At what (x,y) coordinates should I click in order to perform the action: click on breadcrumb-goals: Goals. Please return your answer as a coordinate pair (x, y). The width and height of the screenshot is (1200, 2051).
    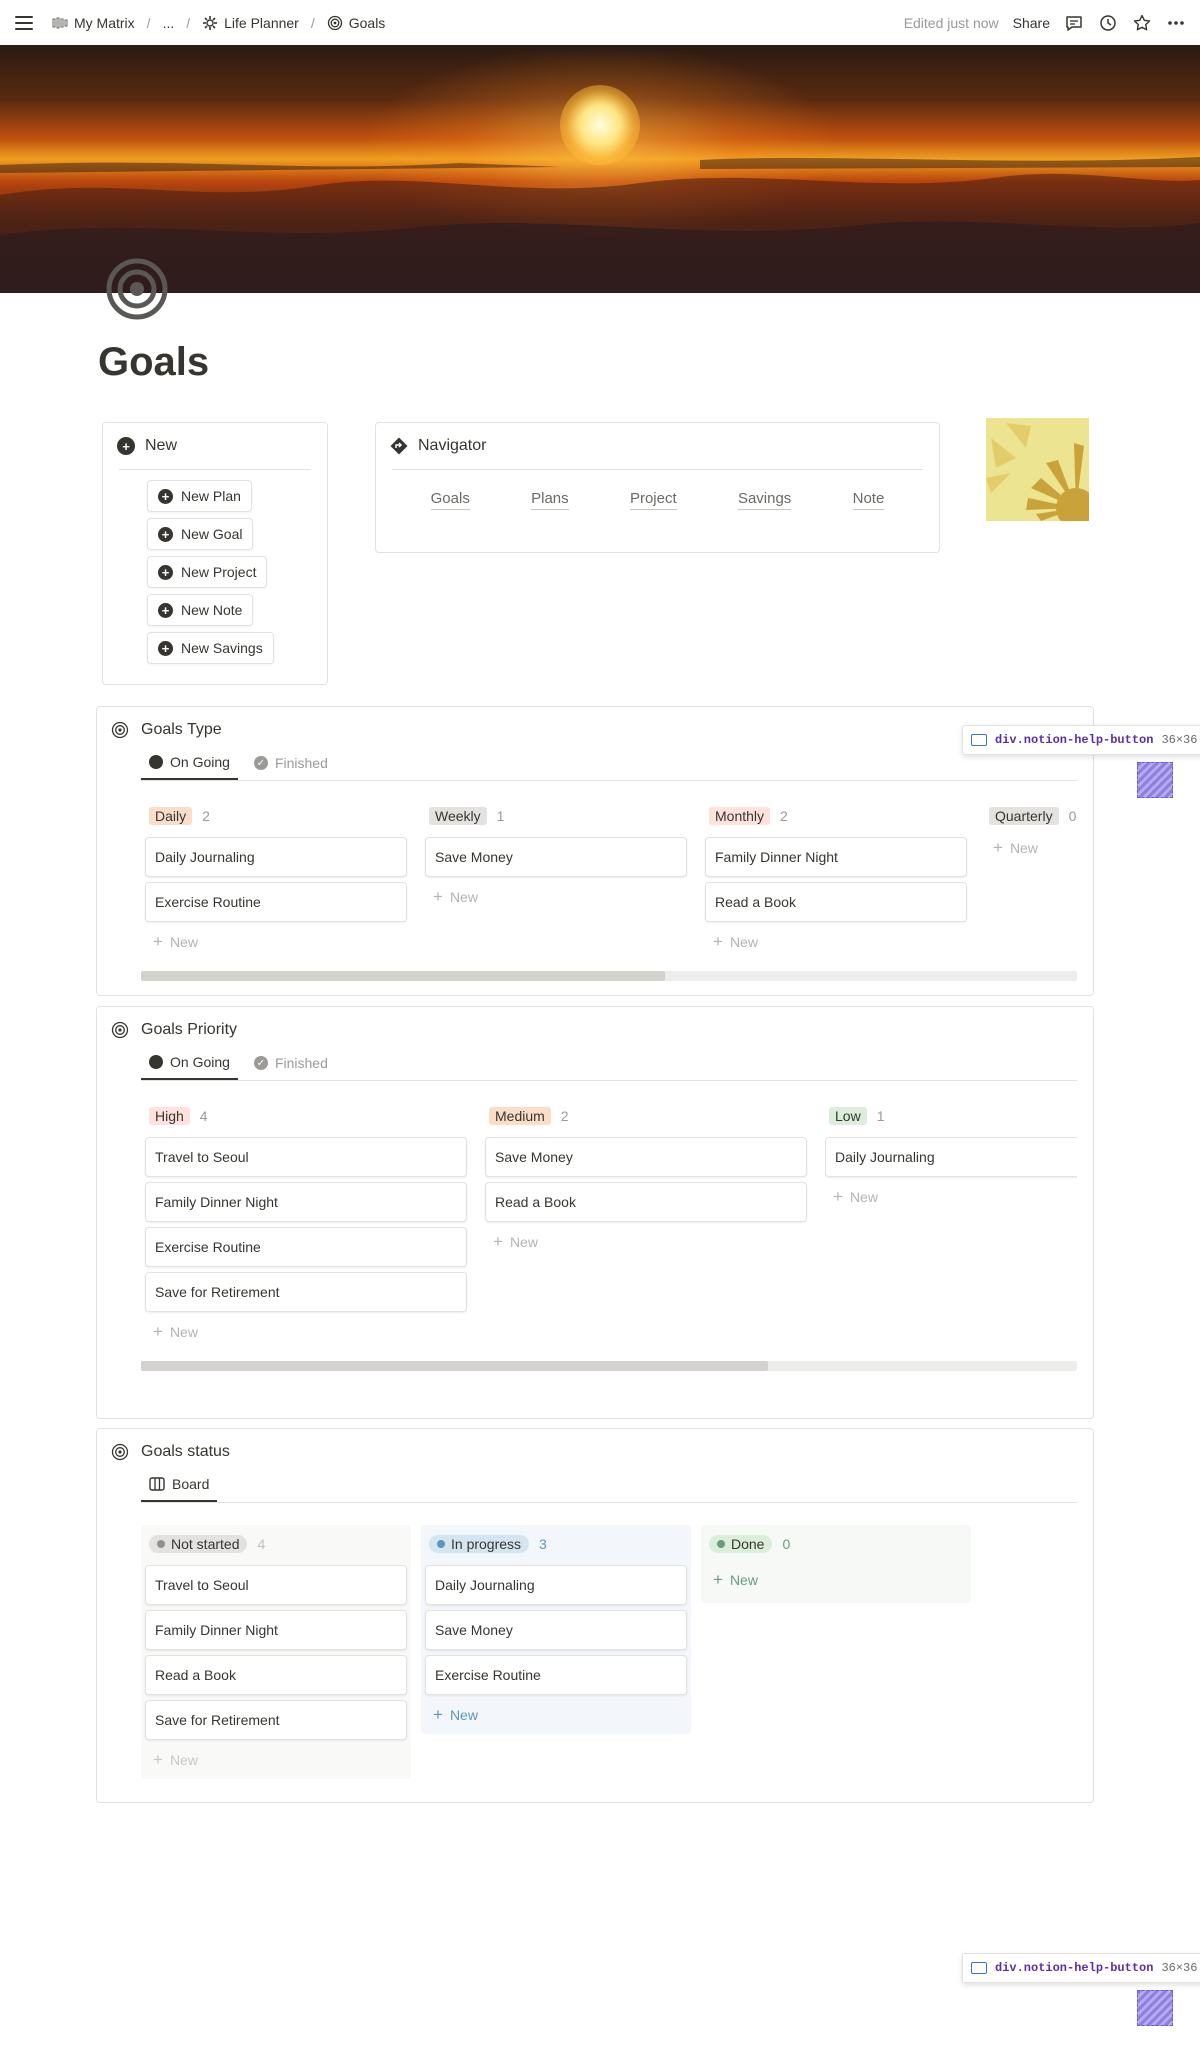
    Looking at the image, I should click on (356, 23).